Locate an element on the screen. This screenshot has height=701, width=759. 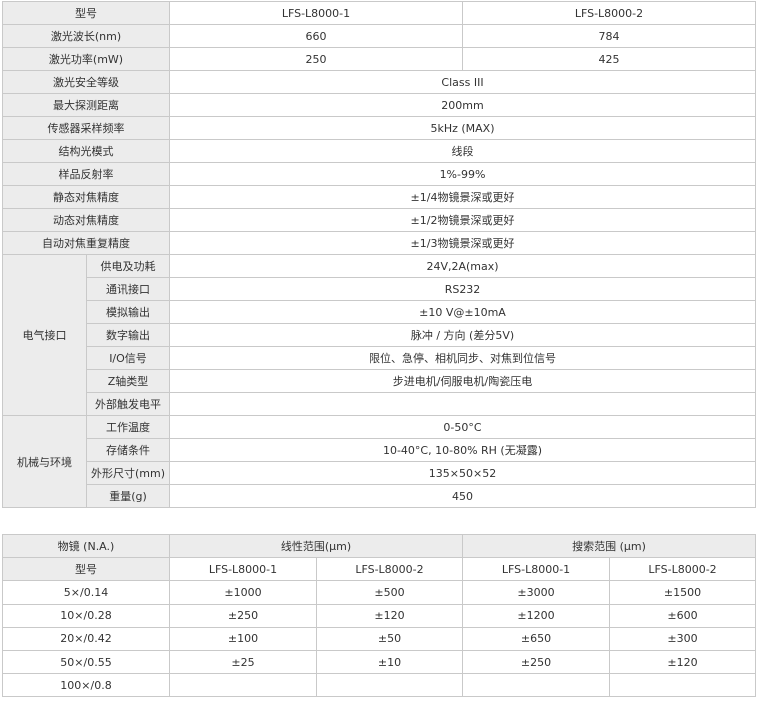
table-row: 激光功率(mW) 250 425 is located at coordinates (379, 59).